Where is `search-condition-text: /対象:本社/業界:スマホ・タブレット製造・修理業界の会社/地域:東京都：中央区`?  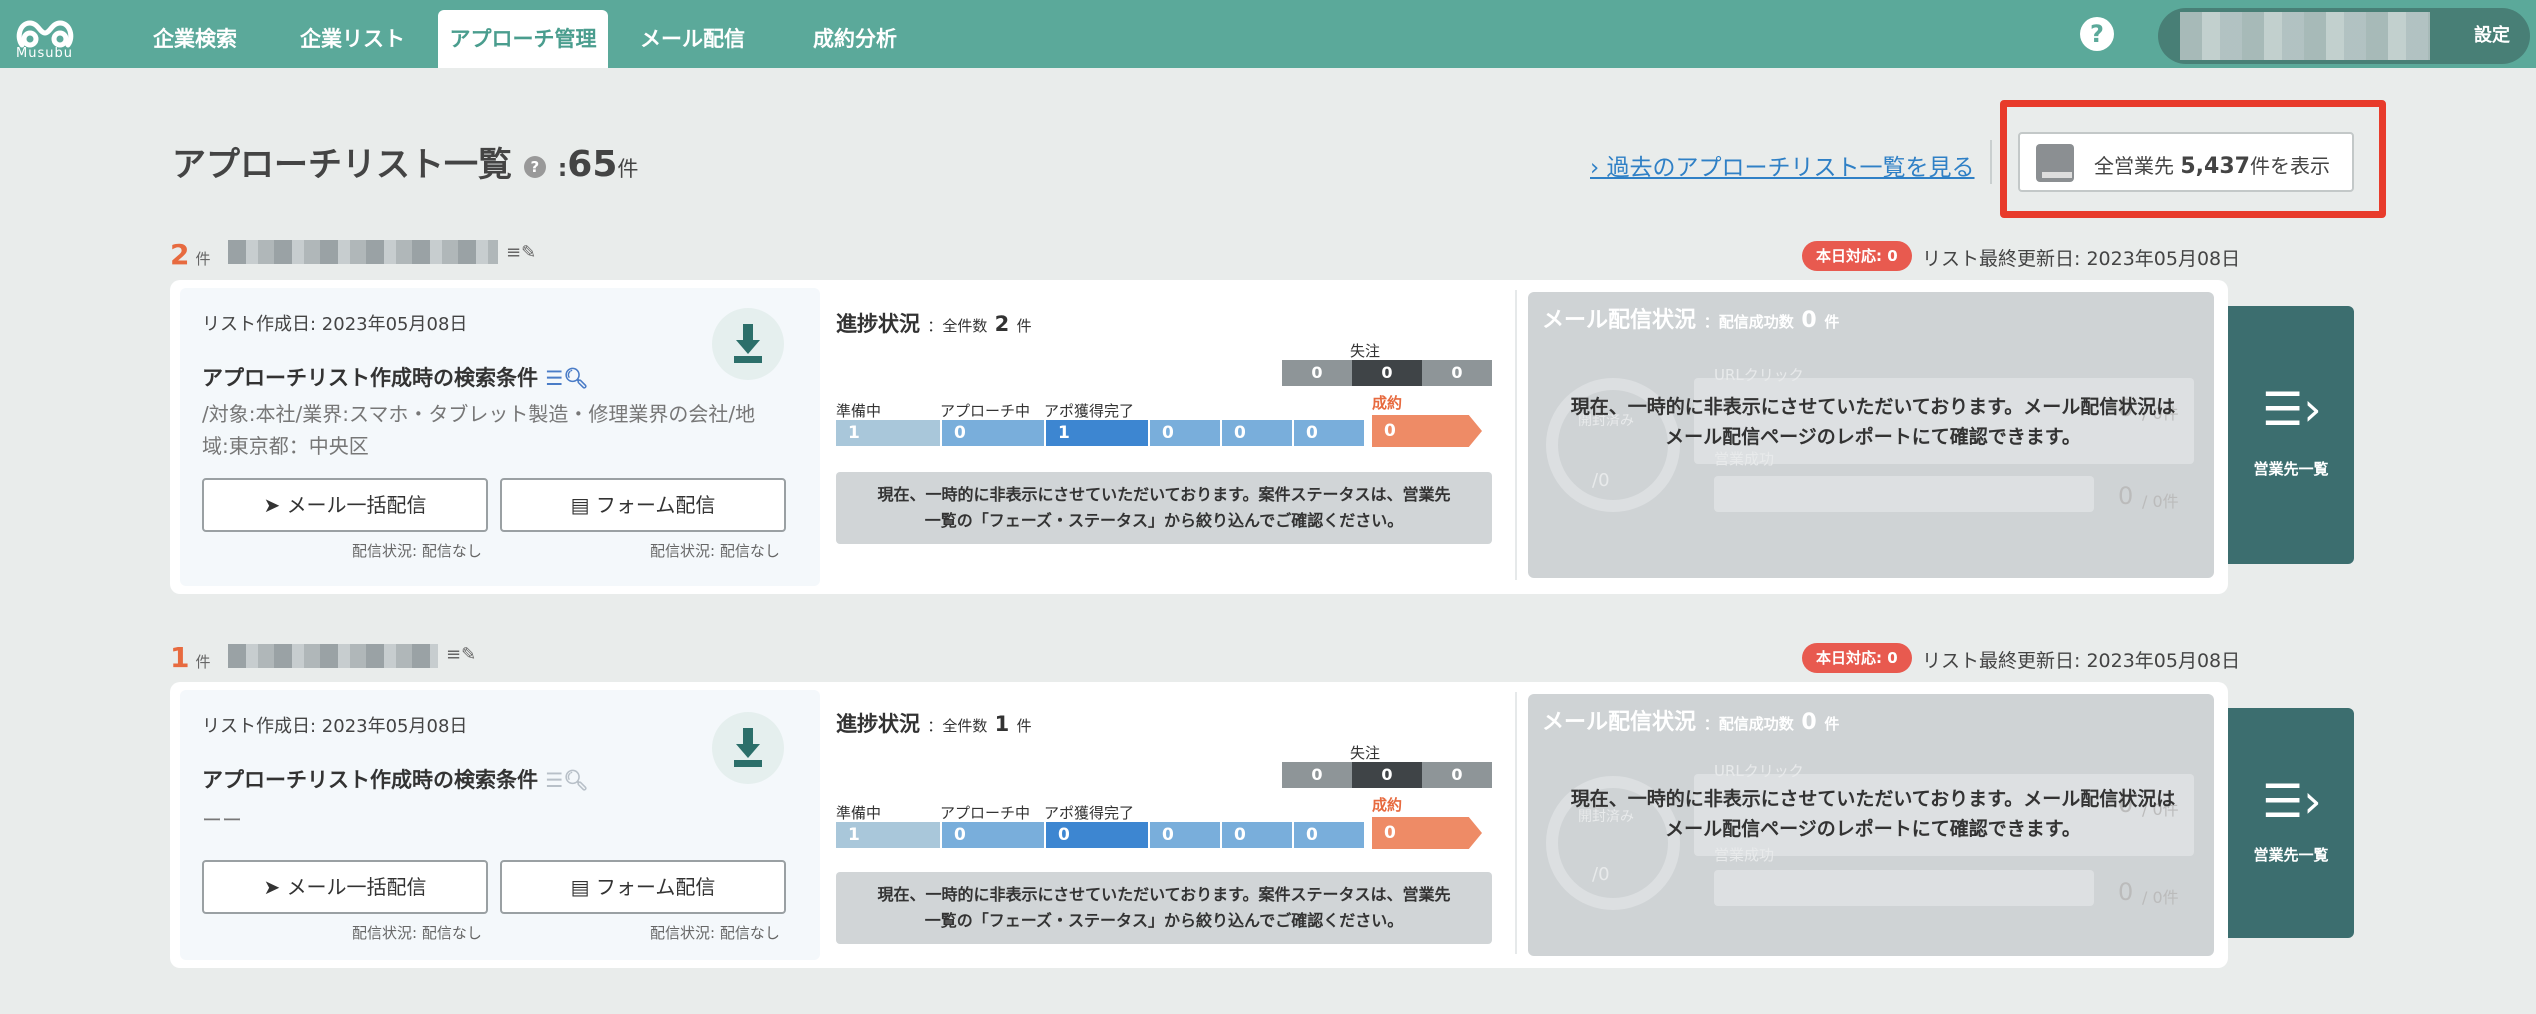 search-condition-text: /対象:本社/業界:スマホ・タブレット製造・修理業界の会社/地域:東京都：中央区 is located at coordinates (479, 430).